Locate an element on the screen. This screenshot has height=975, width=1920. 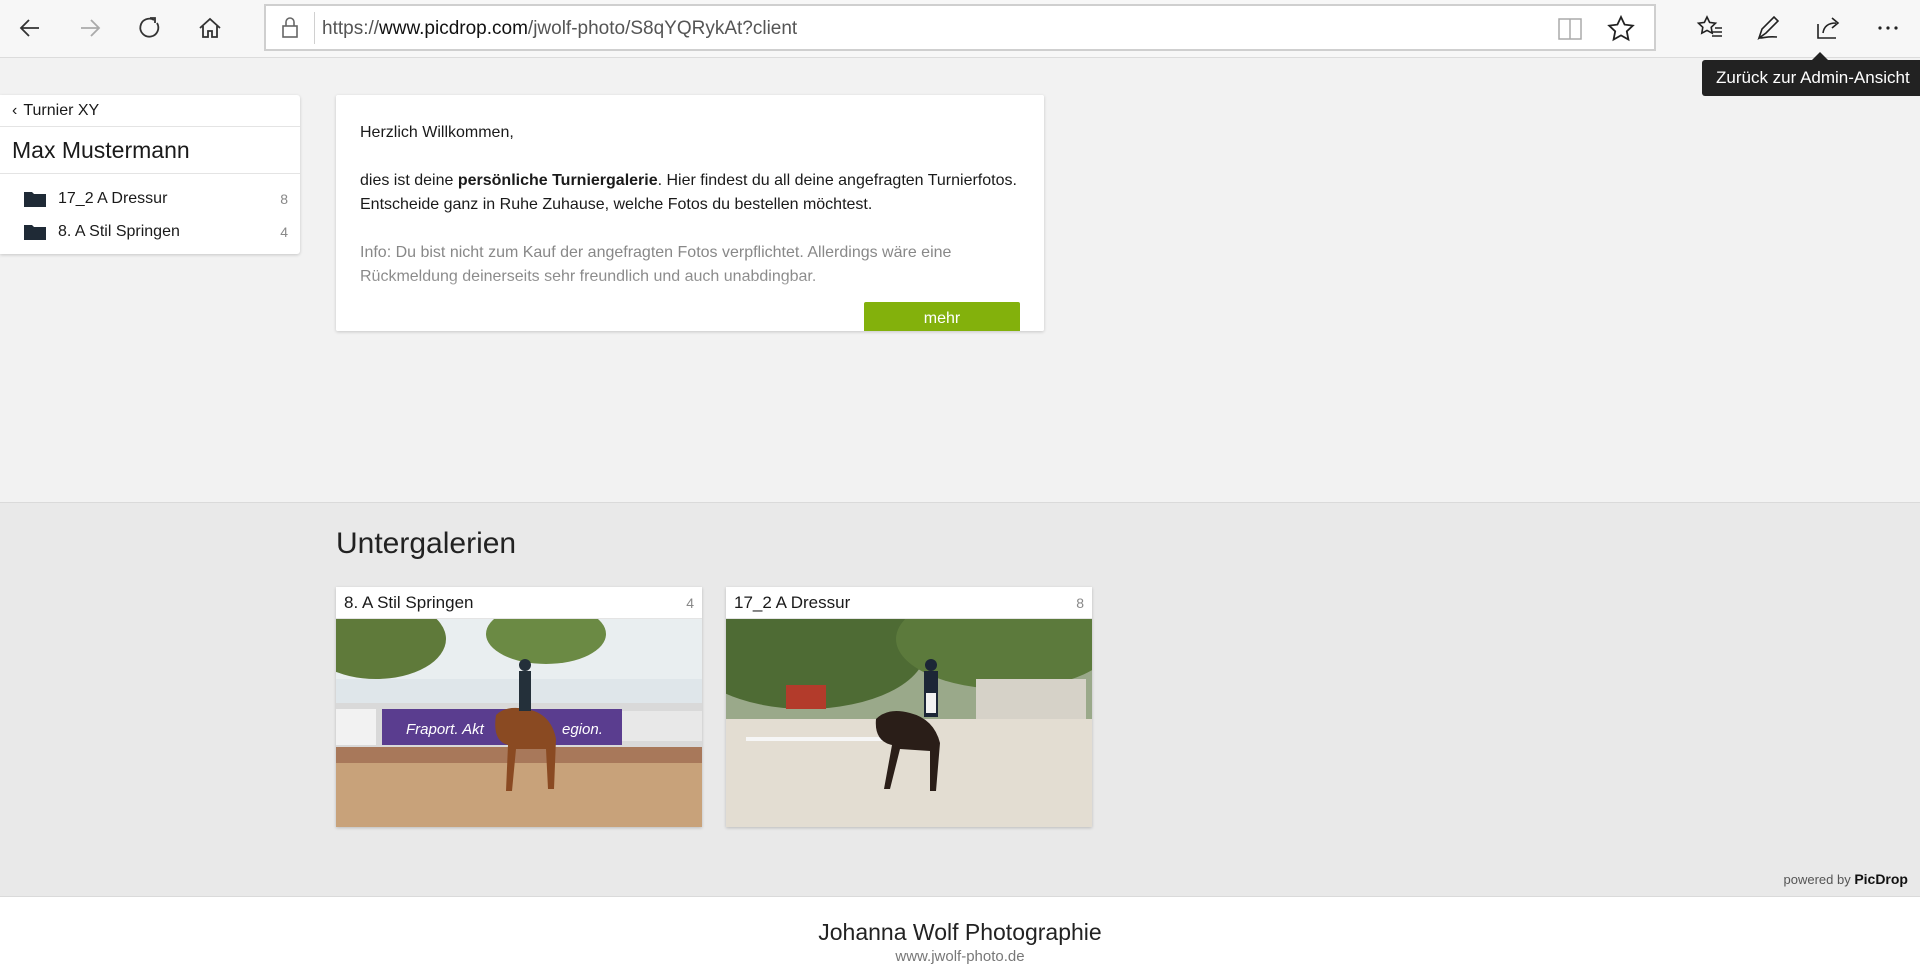
share-button is located at coordinates (1828, 28).